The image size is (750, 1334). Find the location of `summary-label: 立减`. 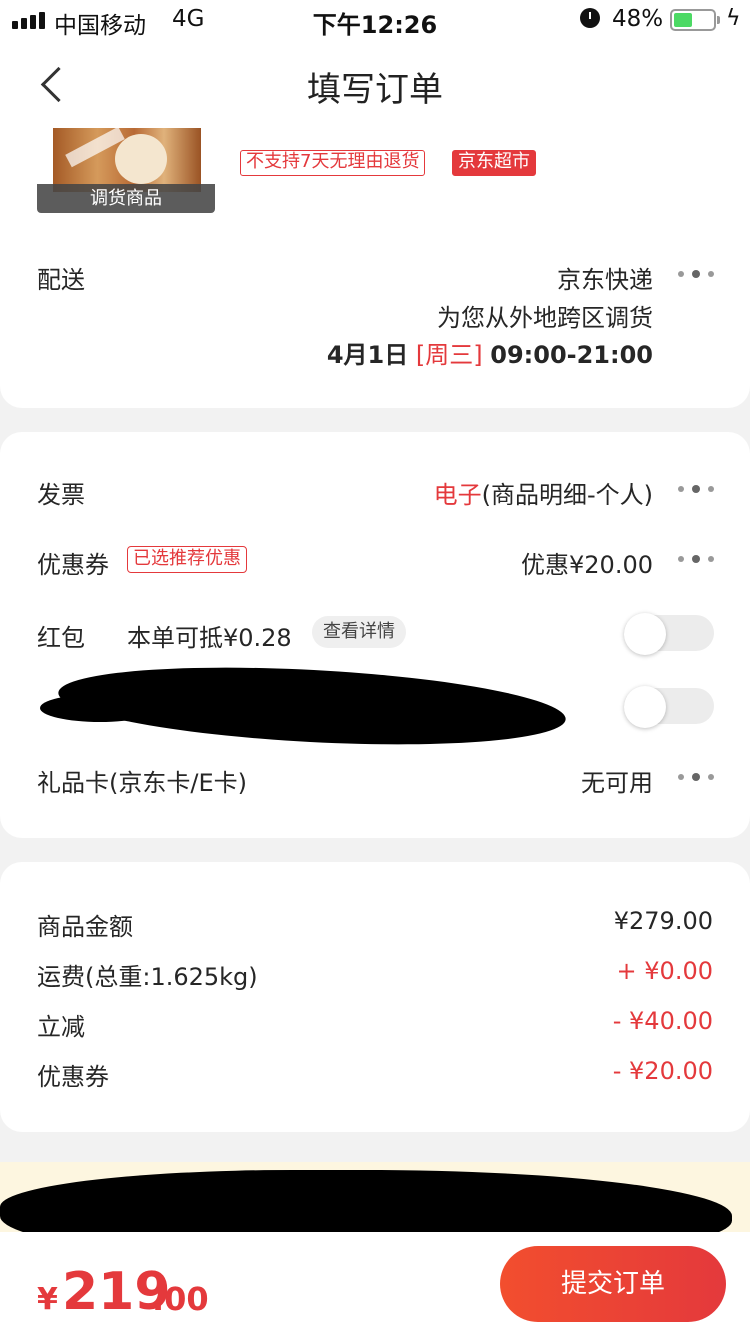

summary-label: 立减 is located at coordinates (61, 1027).